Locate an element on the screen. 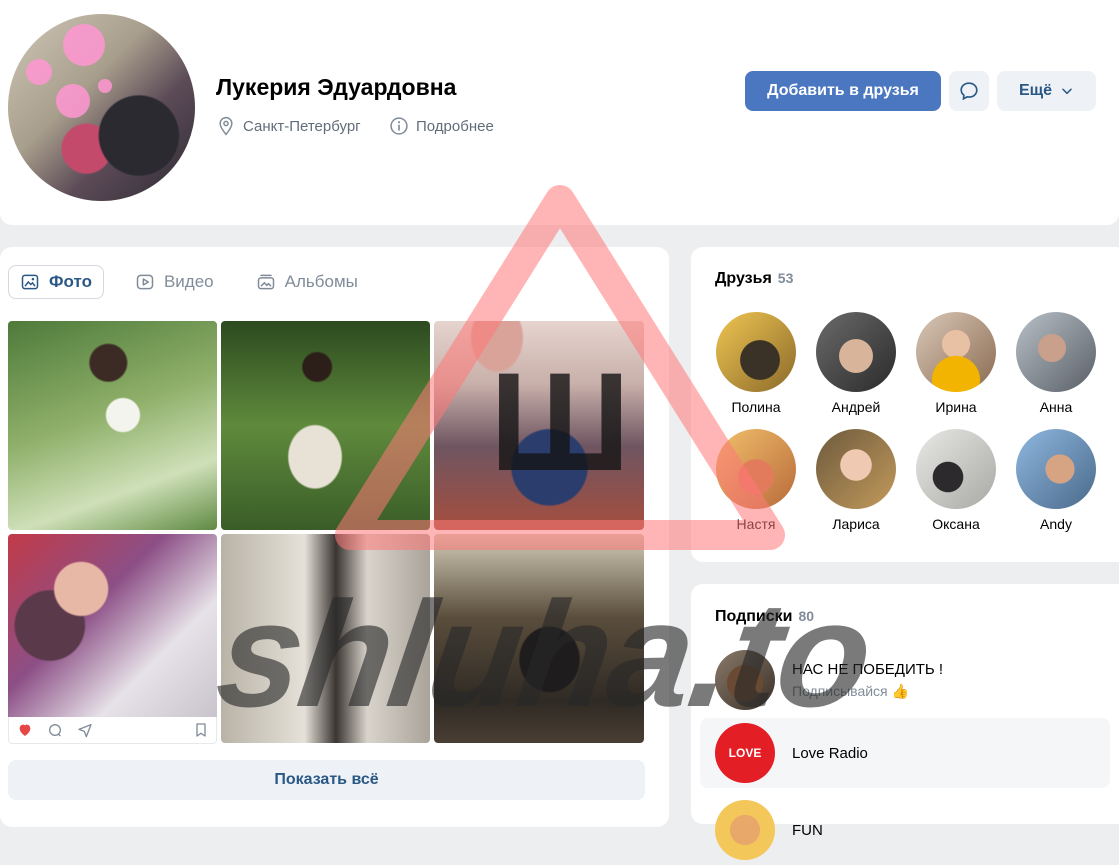  friend-item: Andy is located at coordinates (1056, 480).